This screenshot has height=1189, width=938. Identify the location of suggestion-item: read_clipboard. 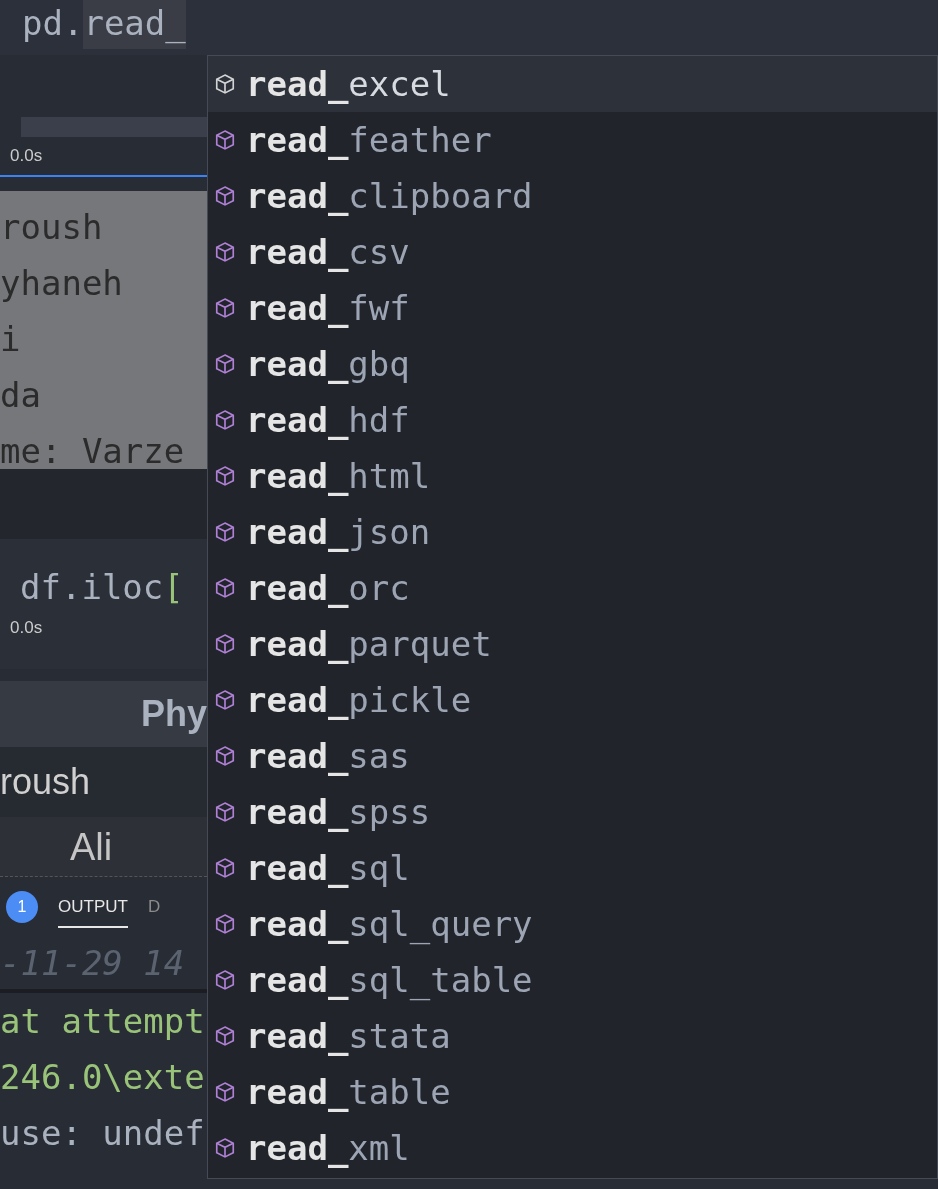
(572, 196).